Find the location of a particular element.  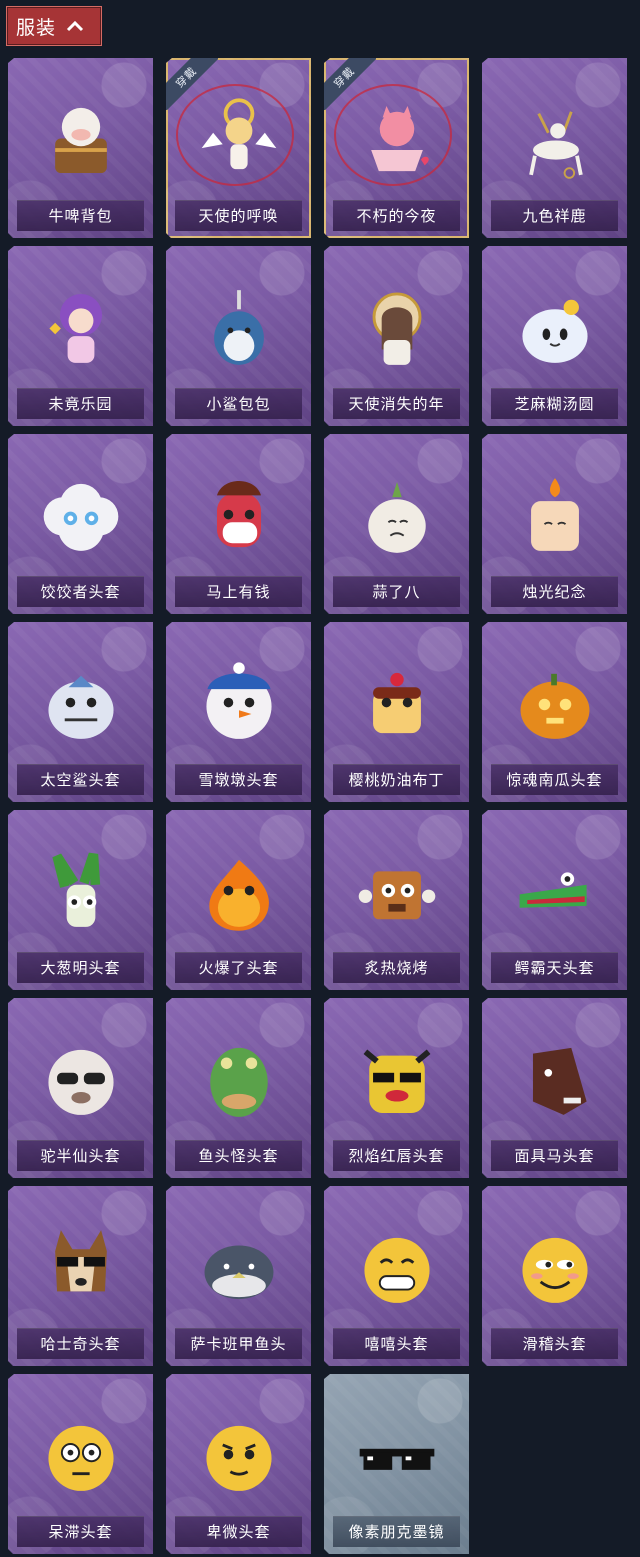

costume-item-label: 芝麻糊汤圆 is located at coordinates (554, 403).